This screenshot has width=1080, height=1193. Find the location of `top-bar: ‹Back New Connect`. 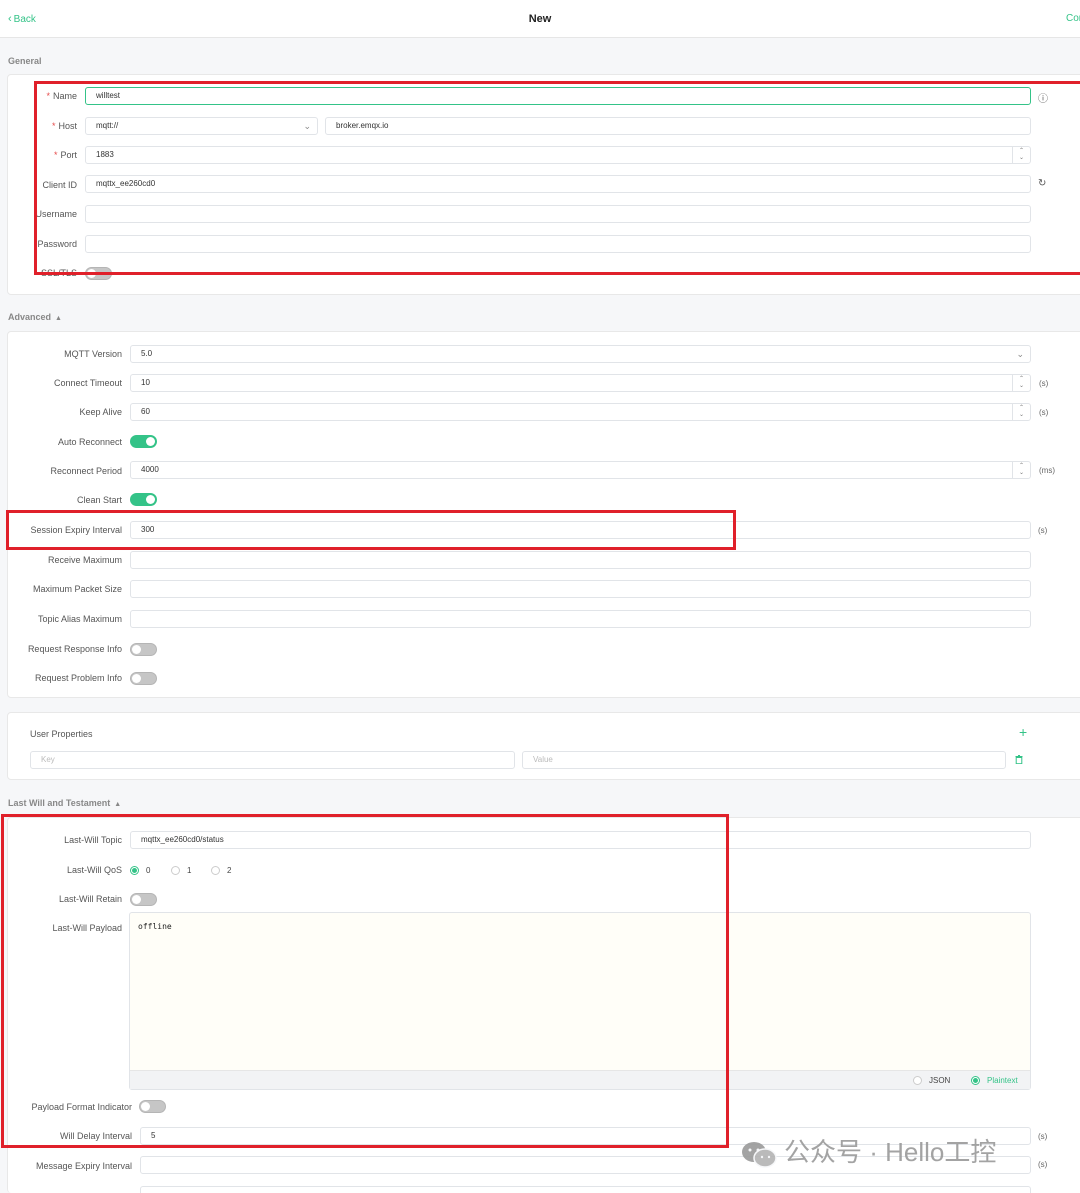

top-bar: ‹Back New Connect is located at coordinates (540, 19).